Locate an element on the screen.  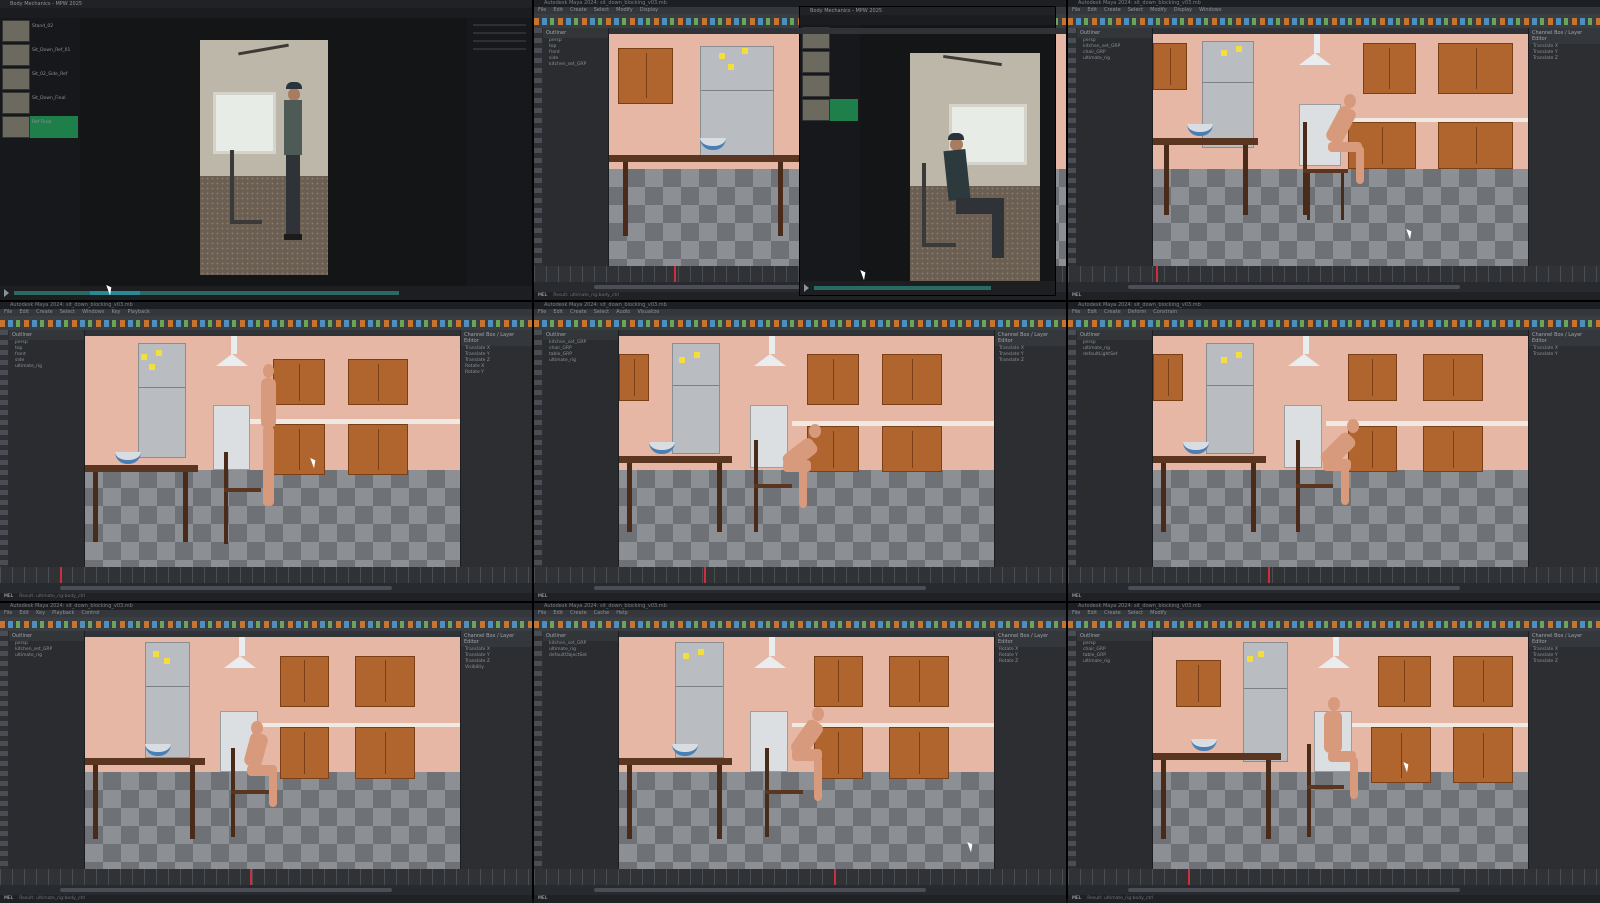
table is located at coordinates (705, 158).